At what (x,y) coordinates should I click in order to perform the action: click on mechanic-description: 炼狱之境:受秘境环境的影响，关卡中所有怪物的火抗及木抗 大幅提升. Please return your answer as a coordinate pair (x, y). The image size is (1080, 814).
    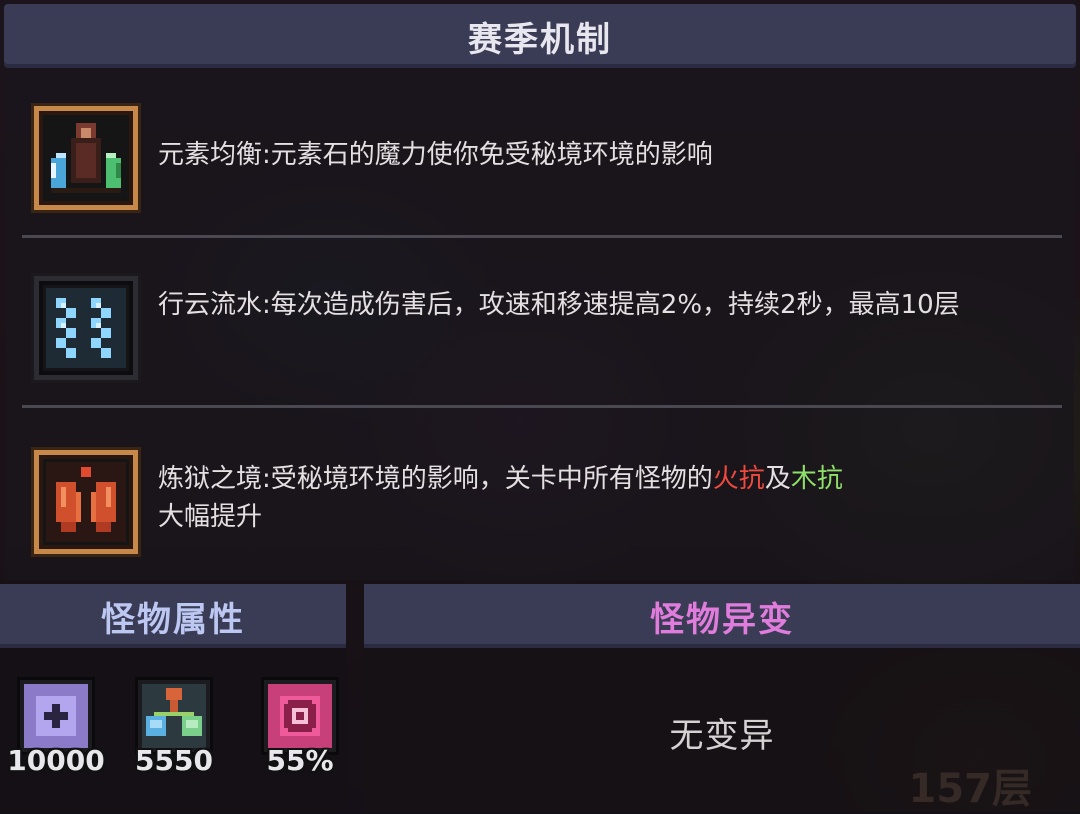
    Looking at the image, I should click on (500, 498).